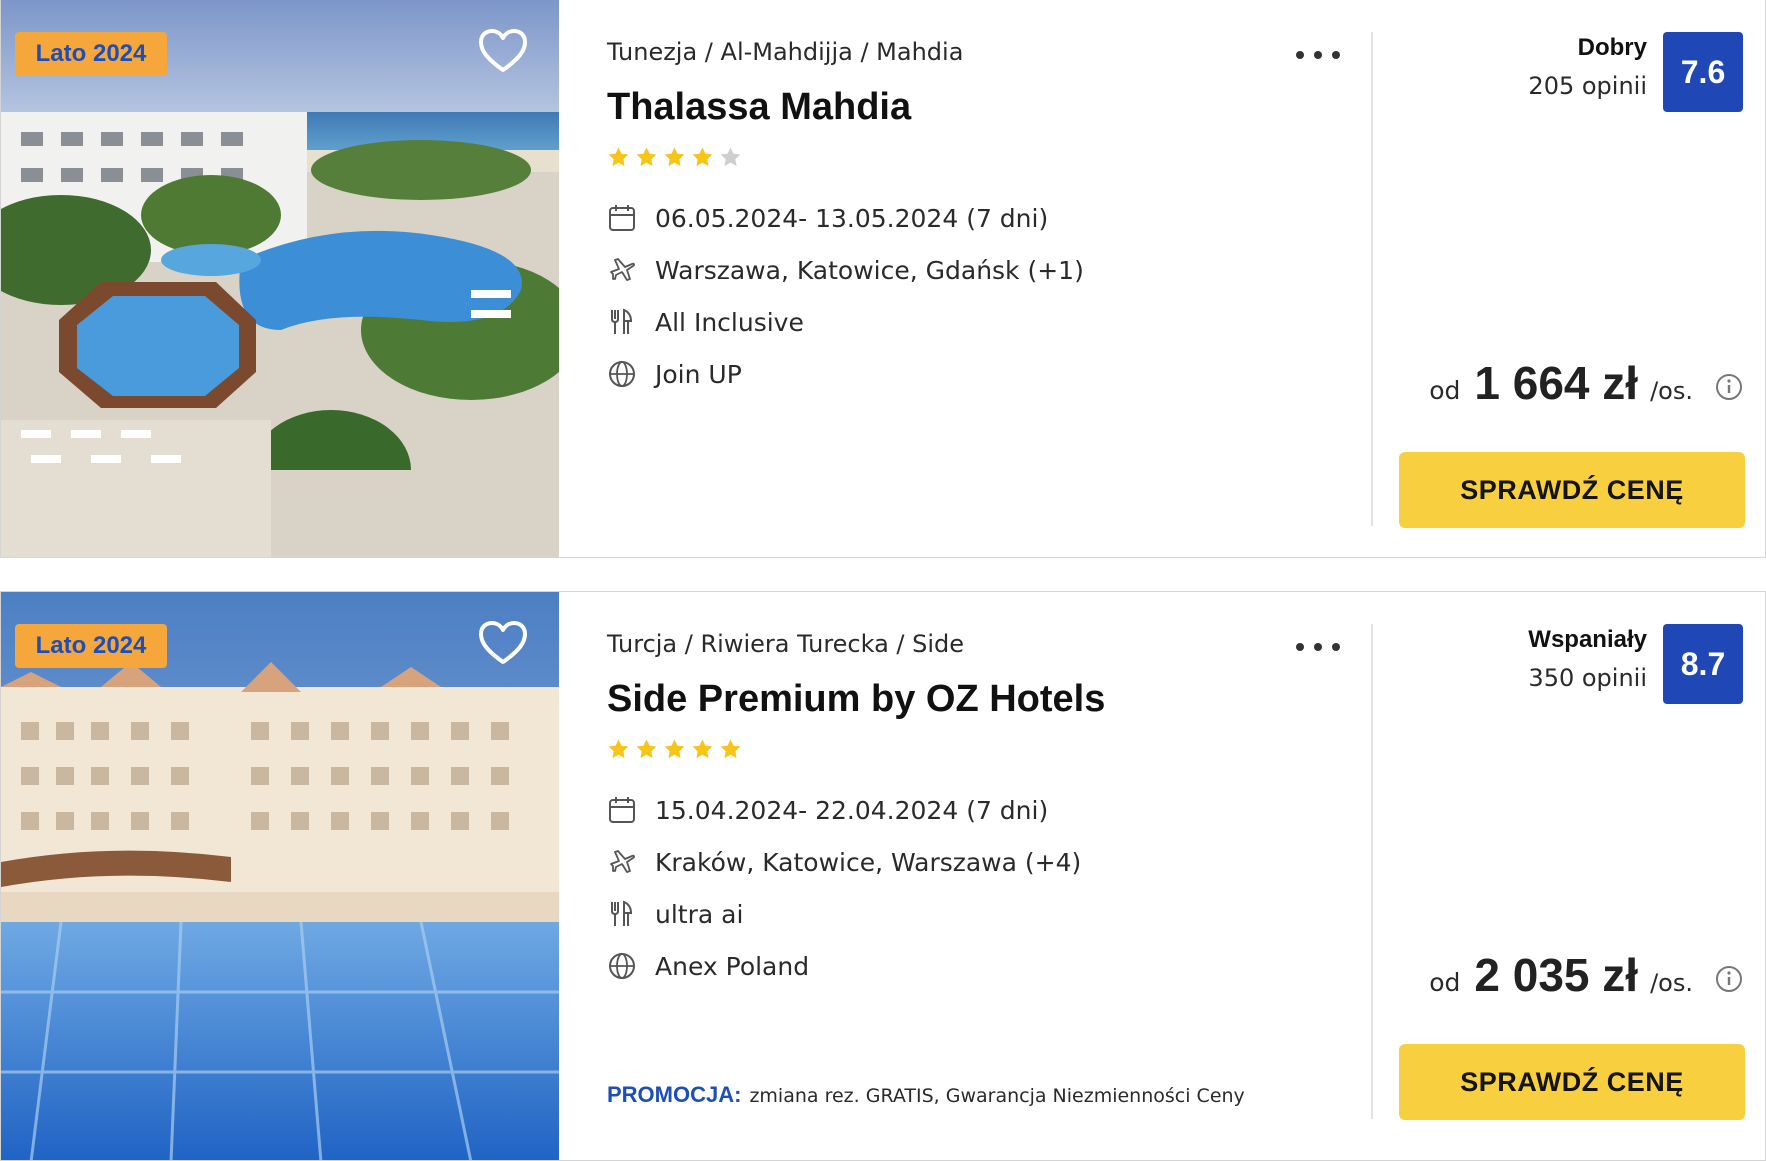  Describe the element at coordinates (785, 644) in the screenshot. I see `breadcrumb: Turcja / Riwiera Turecka / Side` at that location.